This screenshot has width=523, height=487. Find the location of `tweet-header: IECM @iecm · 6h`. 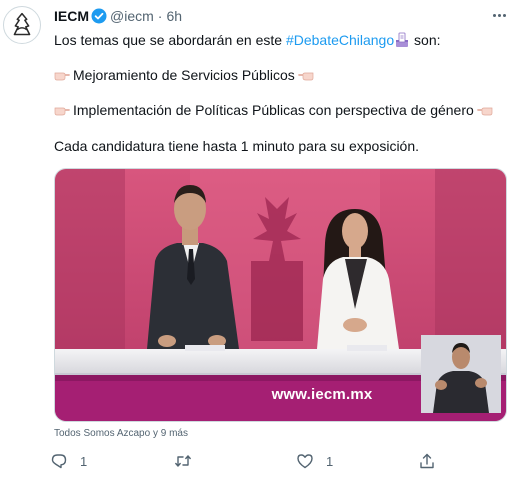

tweet-header: IECM @iecm · 6h is located at coordinates (118, 16).